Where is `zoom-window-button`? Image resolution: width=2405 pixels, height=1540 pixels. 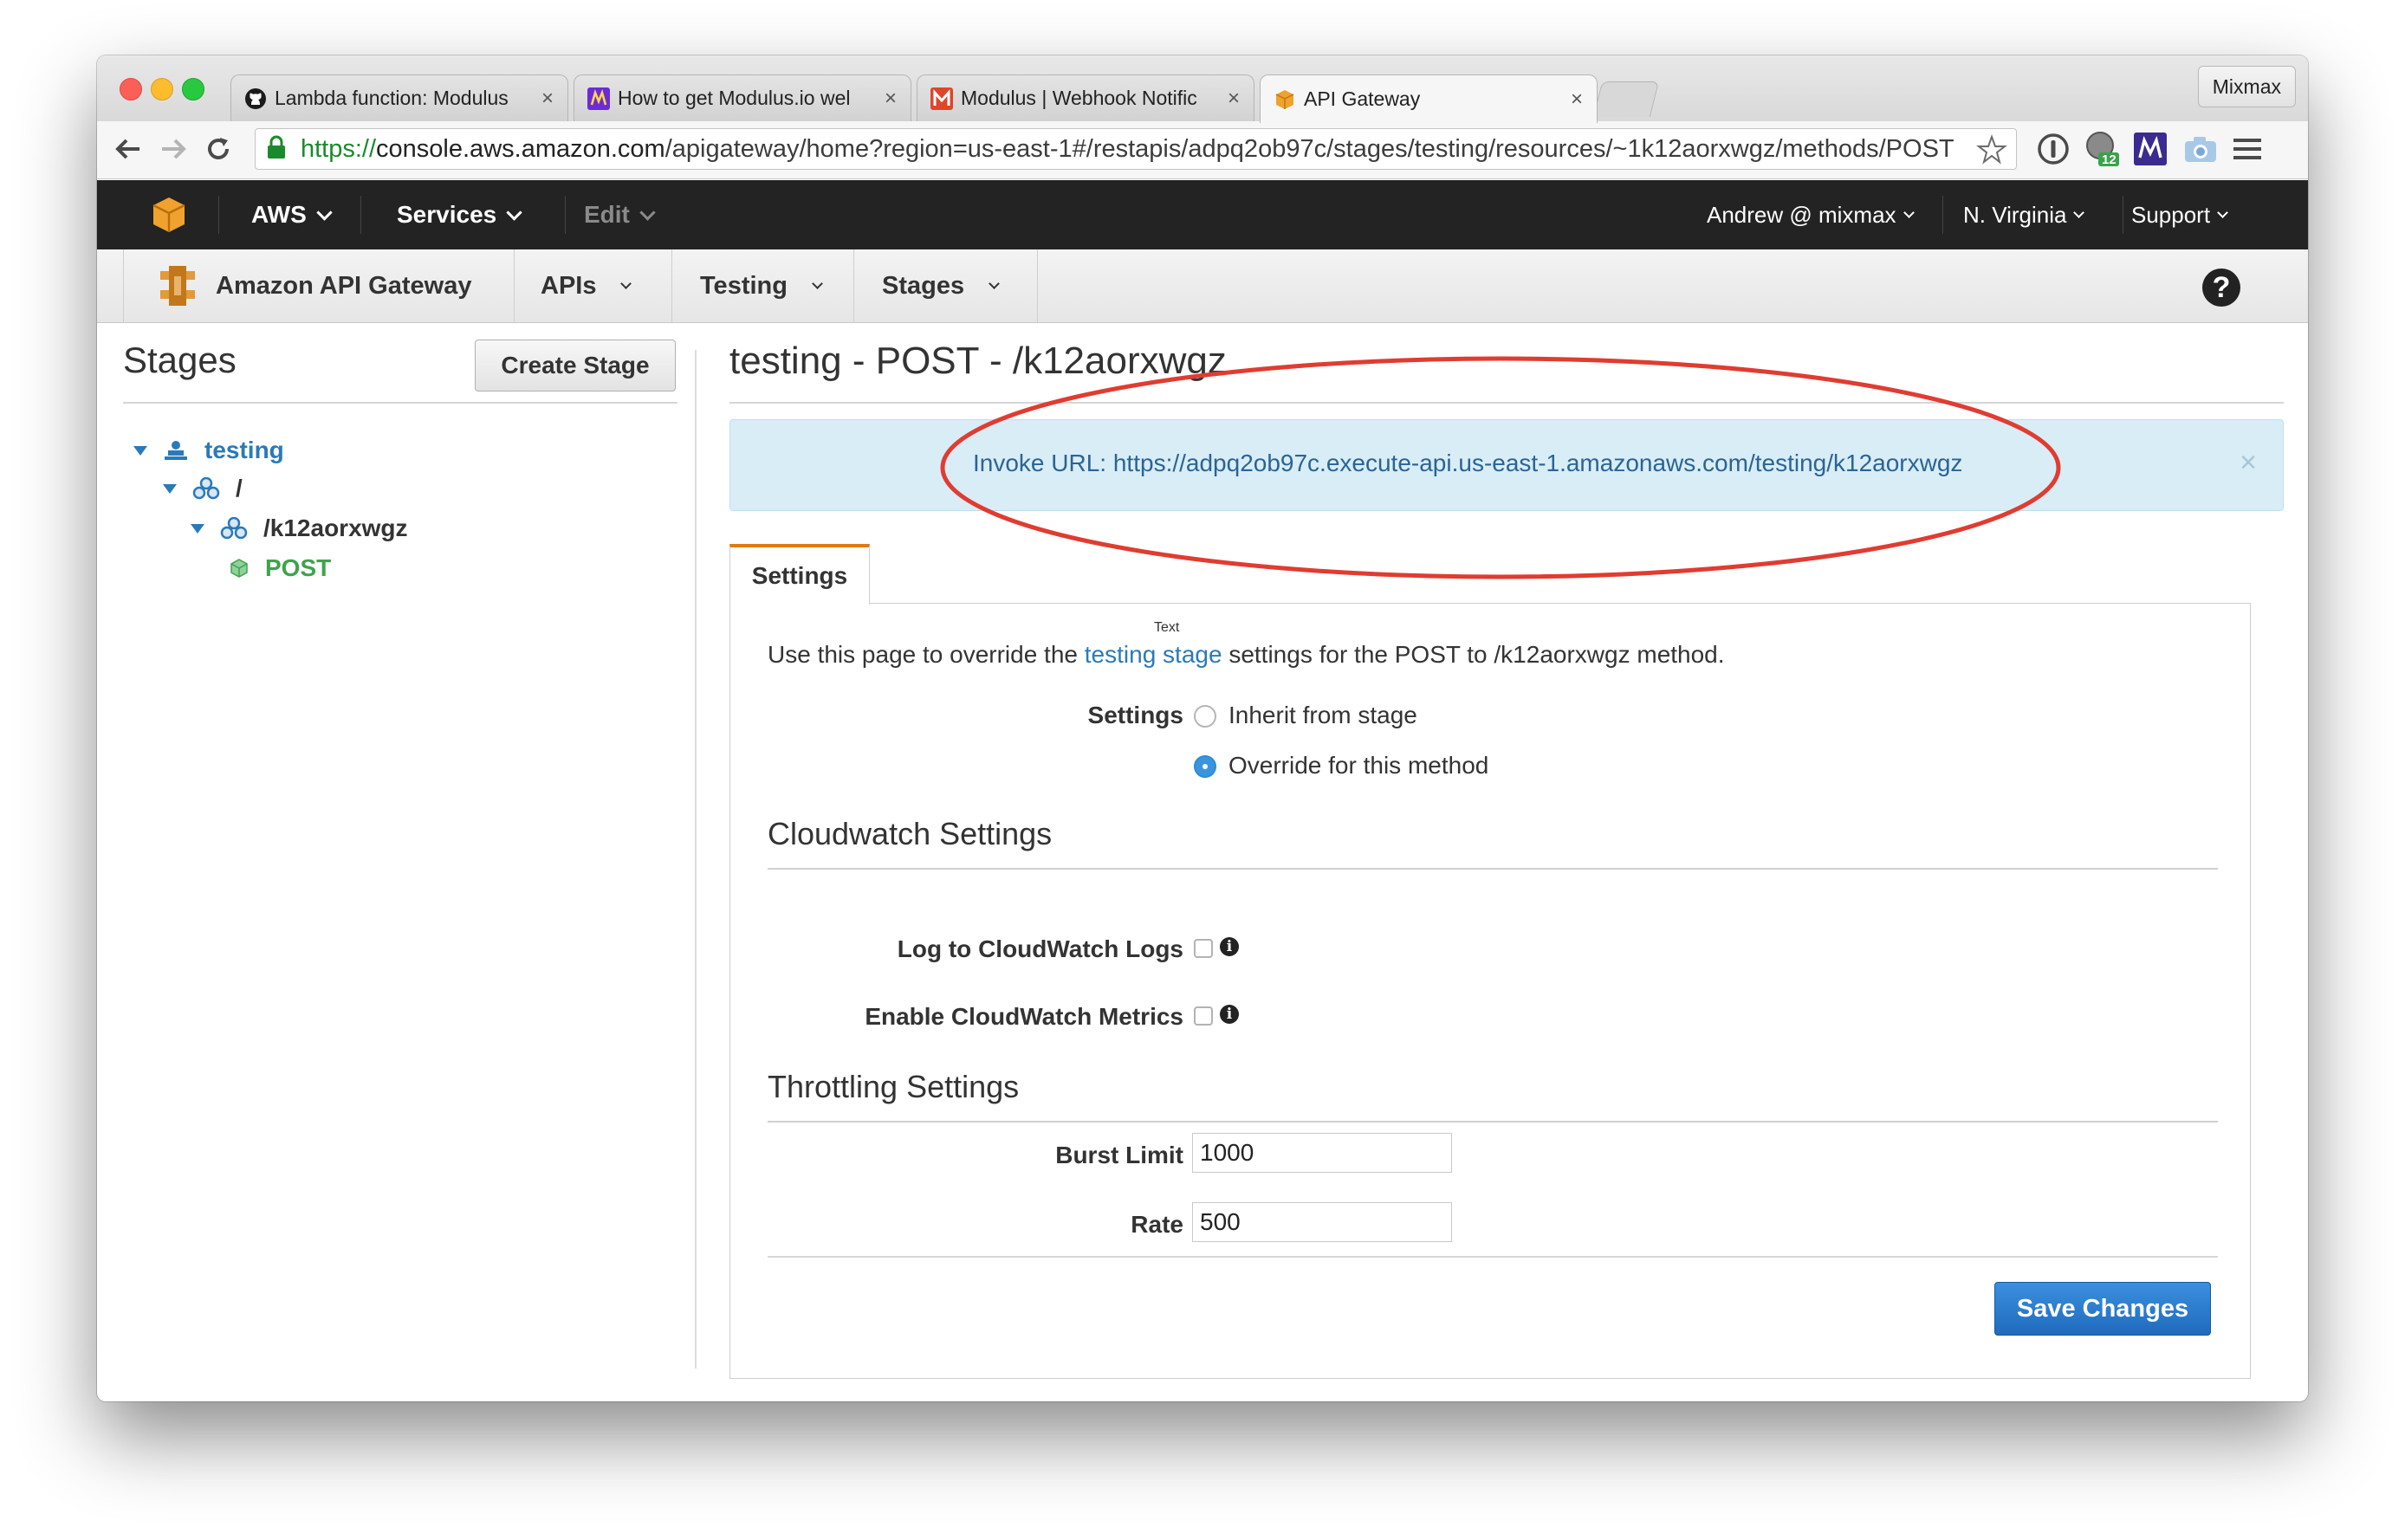
zoom-window-button is located at coordinates (193, 89).